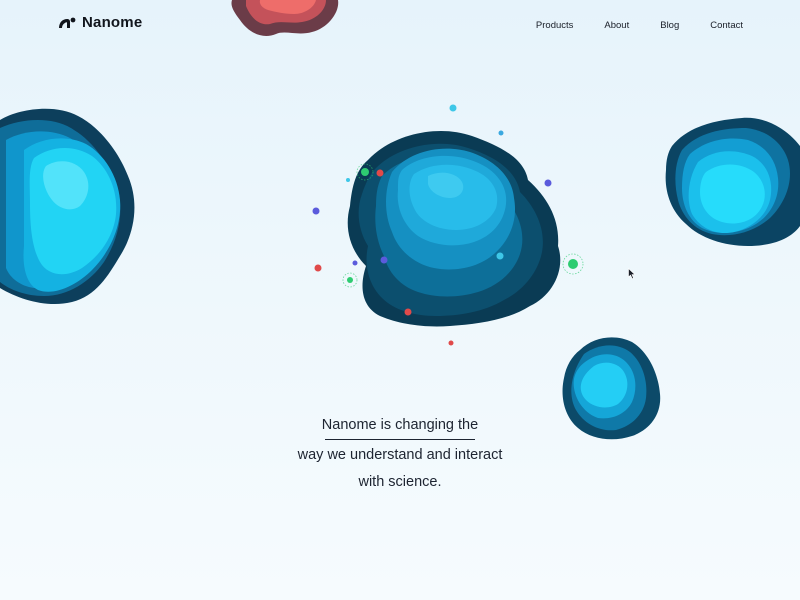 This screenshot has width=800, height=600. Describe the element at coordinates (67, 22) in the screenshot. I see `nanome-logo-icon` at that location.